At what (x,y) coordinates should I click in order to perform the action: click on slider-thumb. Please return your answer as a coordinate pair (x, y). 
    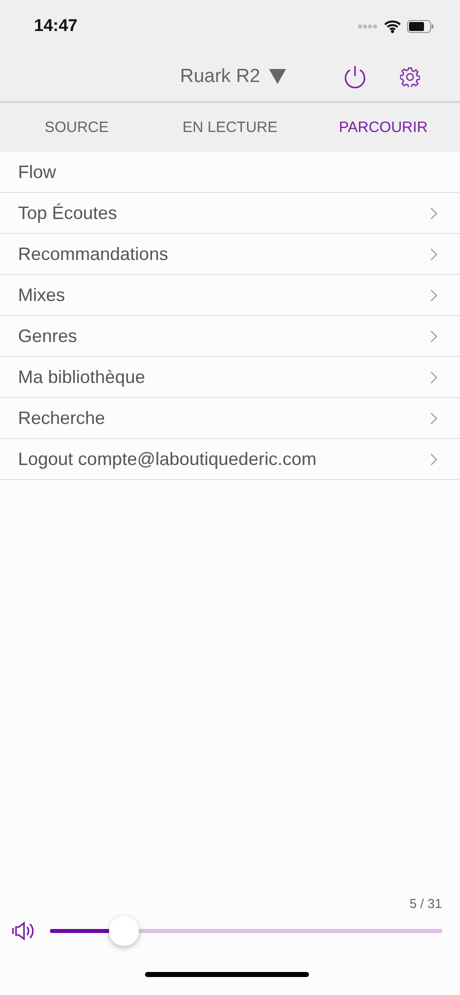
    Looking at the image, I should click on (124, 931).